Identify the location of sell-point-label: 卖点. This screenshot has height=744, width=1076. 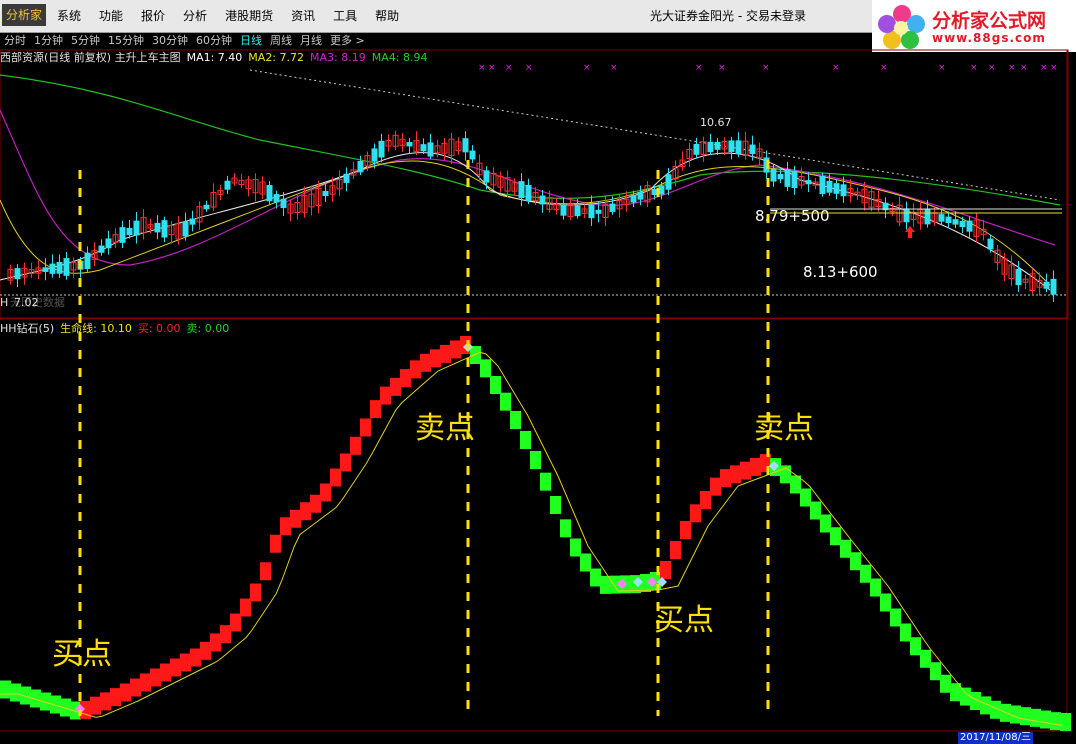
(784, 428).